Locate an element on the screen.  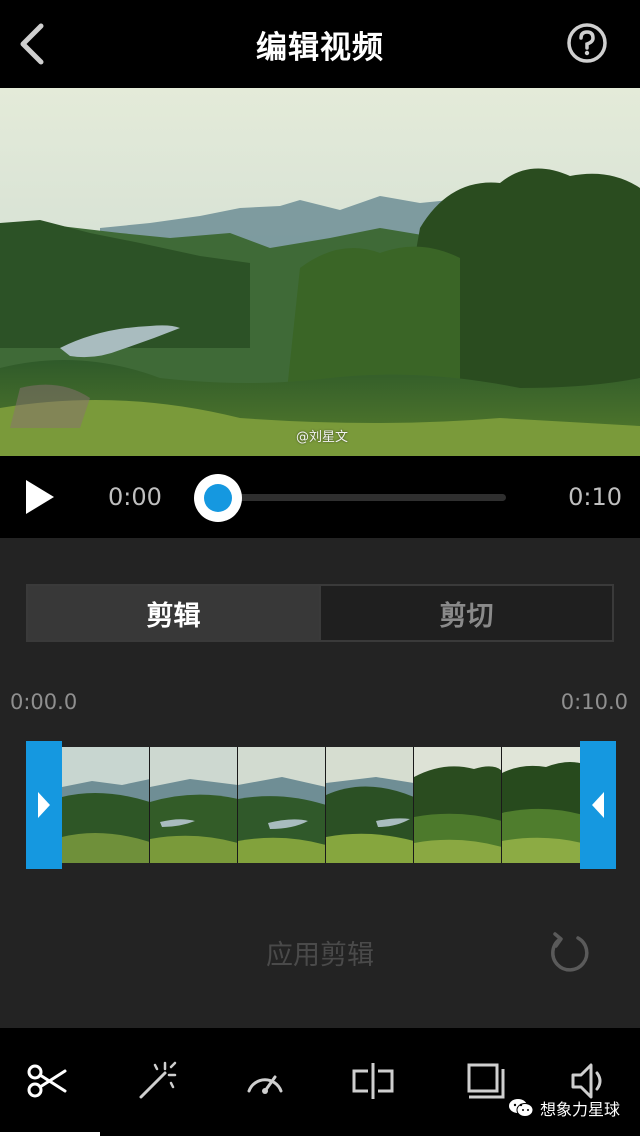
tool-frame is located at coordinates (485, 1081).